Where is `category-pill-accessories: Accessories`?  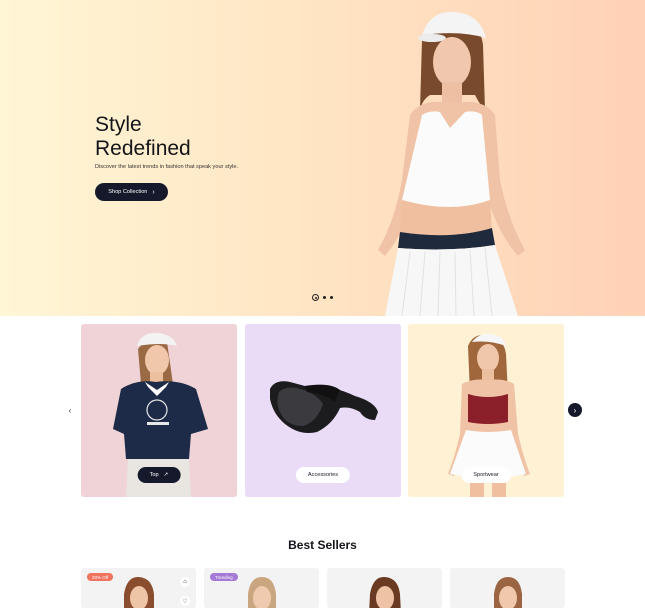 category-pill-accessories: Accessories is located at coordinates (323, 475).